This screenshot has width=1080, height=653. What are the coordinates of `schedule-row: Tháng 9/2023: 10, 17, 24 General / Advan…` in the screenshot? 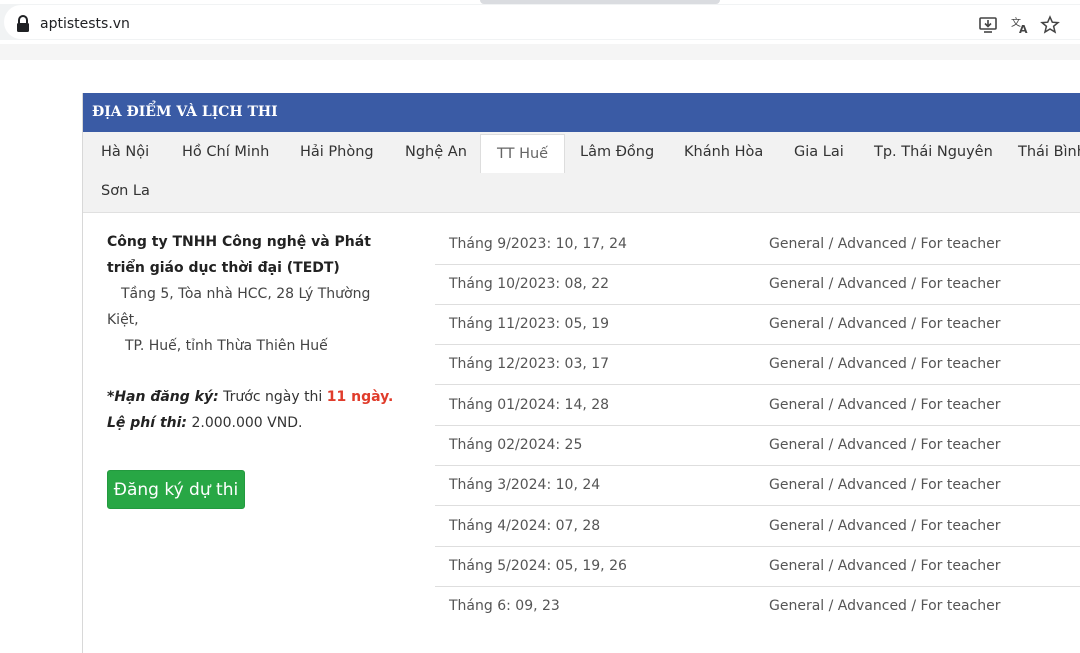 It's located at (757, 244).